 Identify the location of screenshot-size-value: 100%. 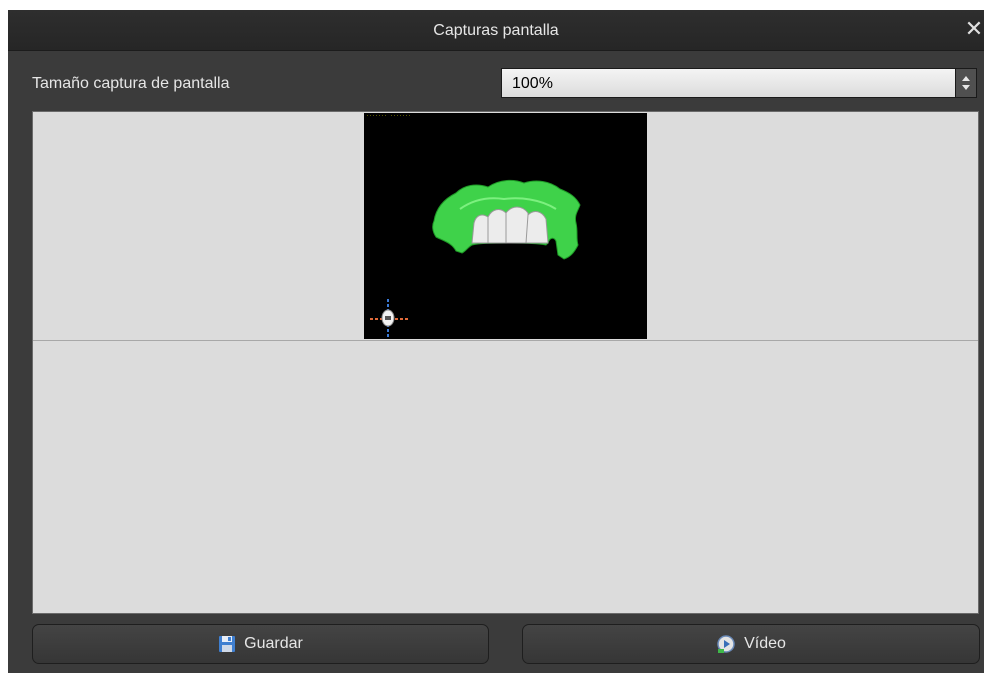
(532, 83).